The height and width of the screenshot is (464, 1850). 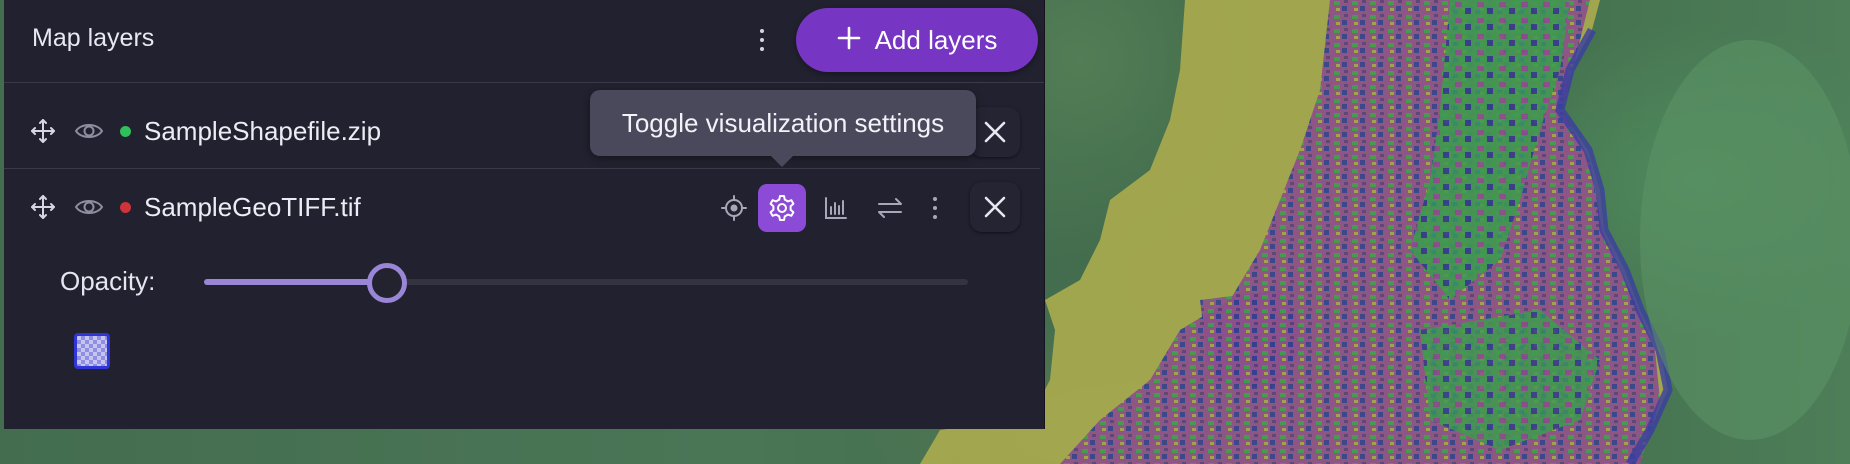 I want to click on add-layers-button: Add layers, so click(x=917, y=40).